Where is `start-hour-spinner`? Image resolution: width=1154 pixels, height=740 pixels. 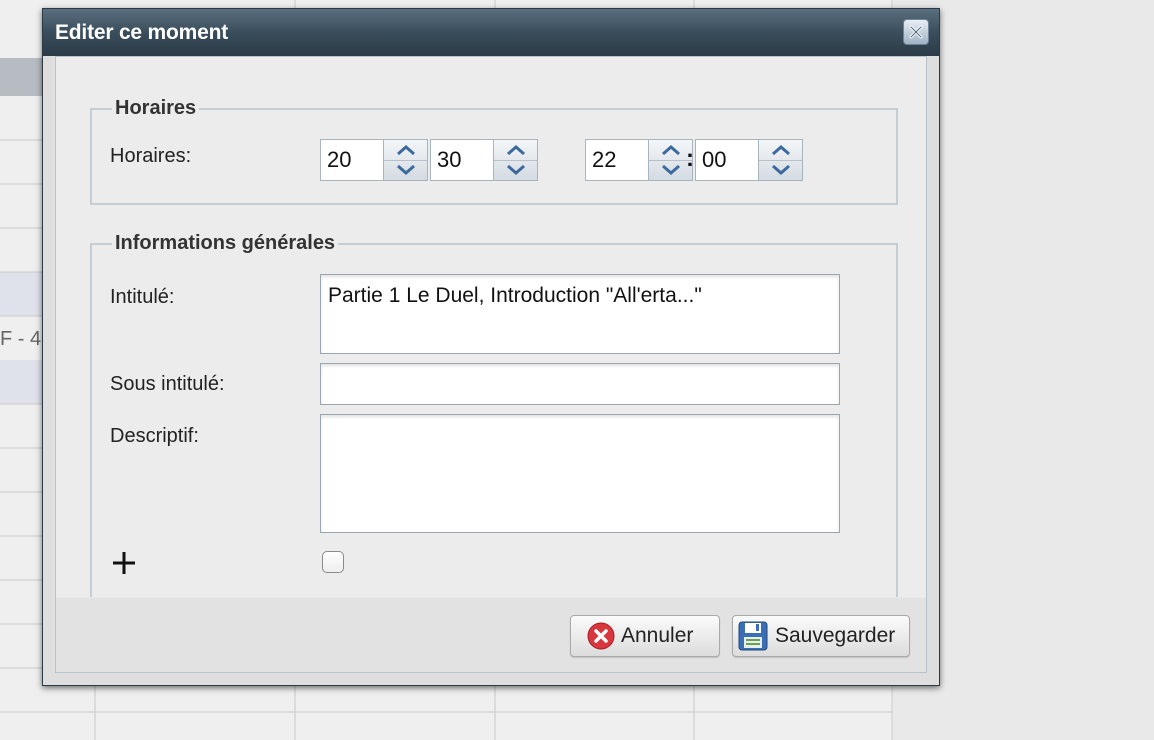
start-hour-spinner is located at coordinates (374, 160).